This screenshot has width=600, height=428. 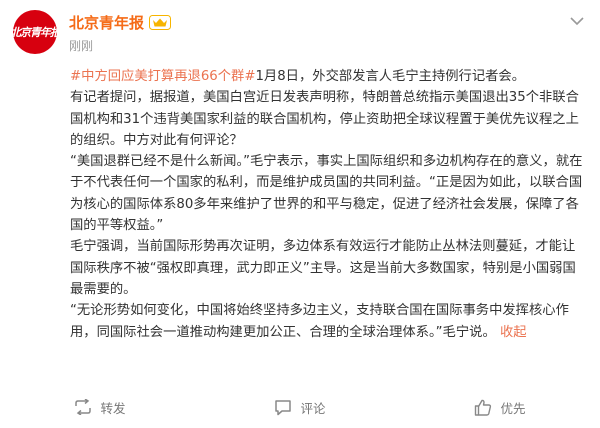 What do you see at coordinates (283, 407) in the screenshot?
I see `comment-icon` at bounding box center [283, 407].